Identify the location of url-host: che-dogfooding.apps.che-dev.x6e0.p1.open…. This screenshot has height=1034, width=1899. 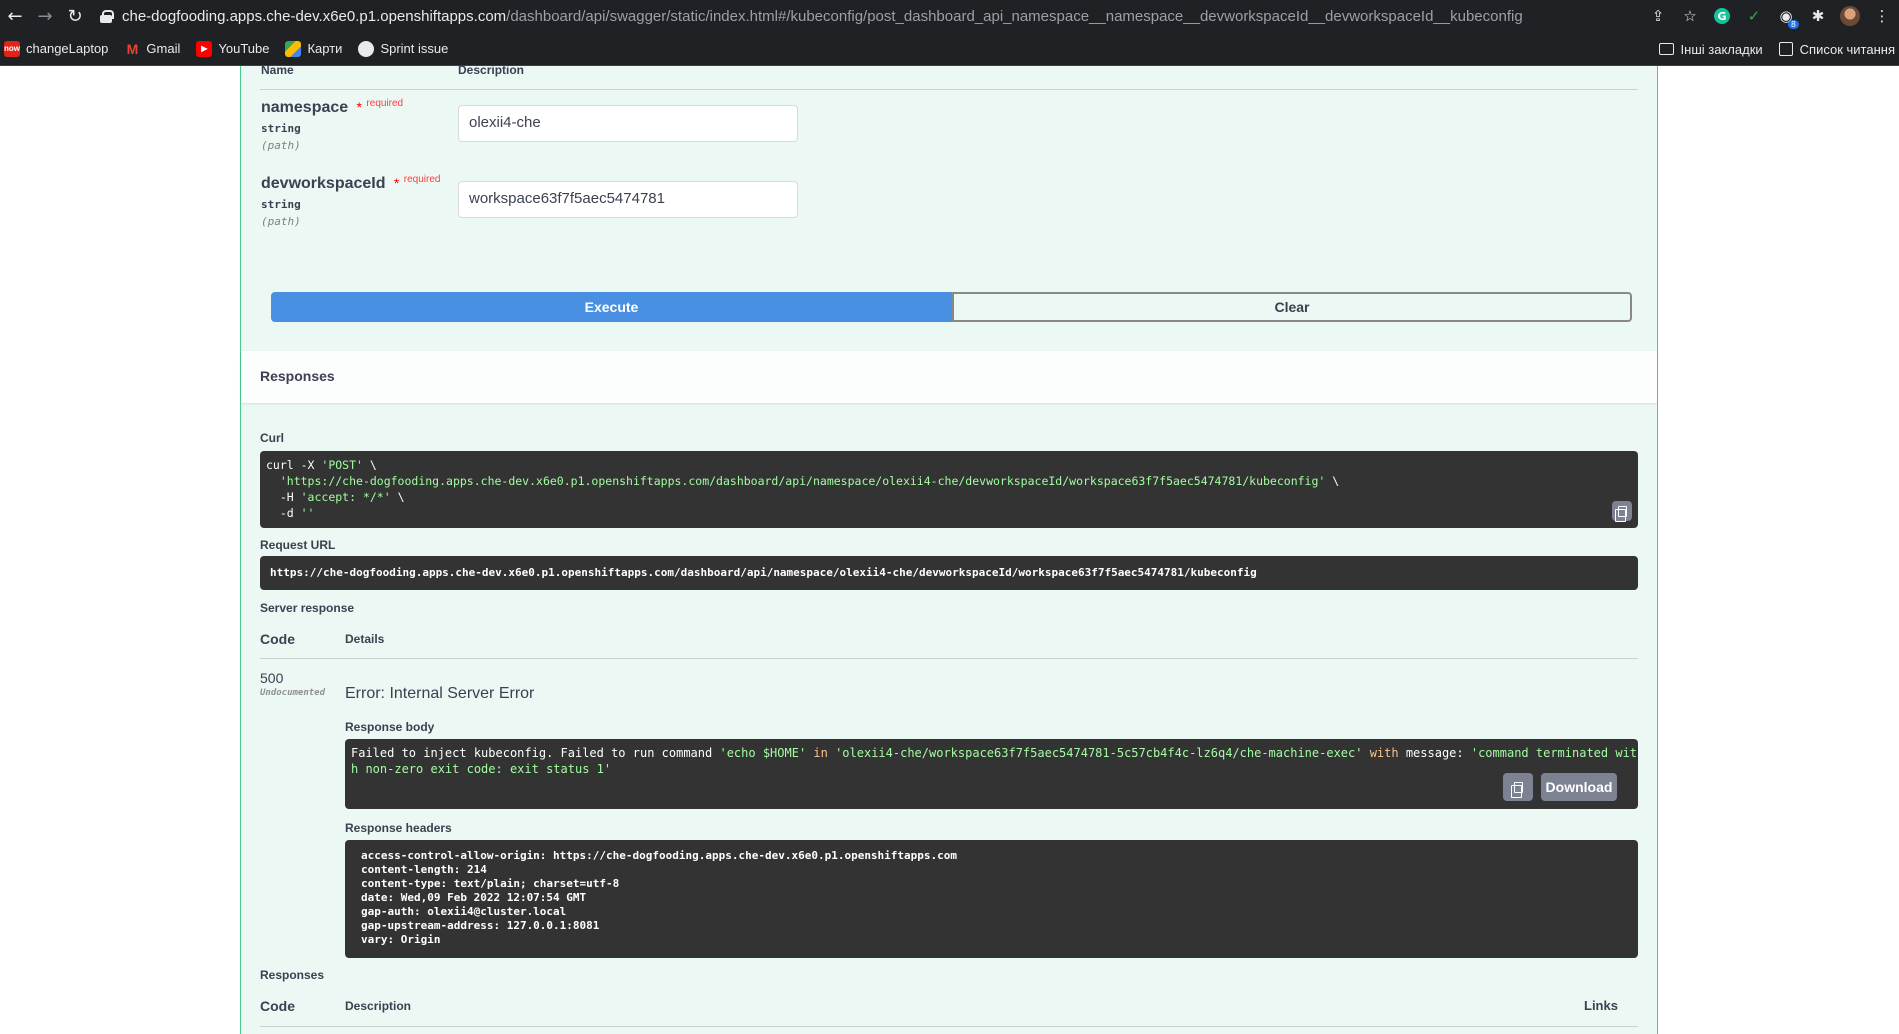
(314, 16).